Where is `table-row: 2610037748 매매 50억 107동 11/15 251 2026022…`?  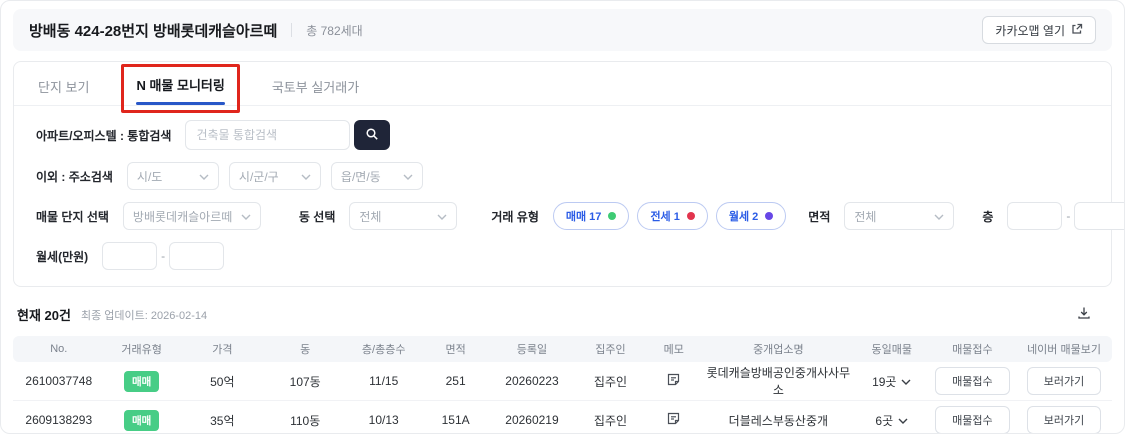 table-row: 2610037748 매매 50억 107동 11/15 251 2026022… is located at coordinates (562, 381).